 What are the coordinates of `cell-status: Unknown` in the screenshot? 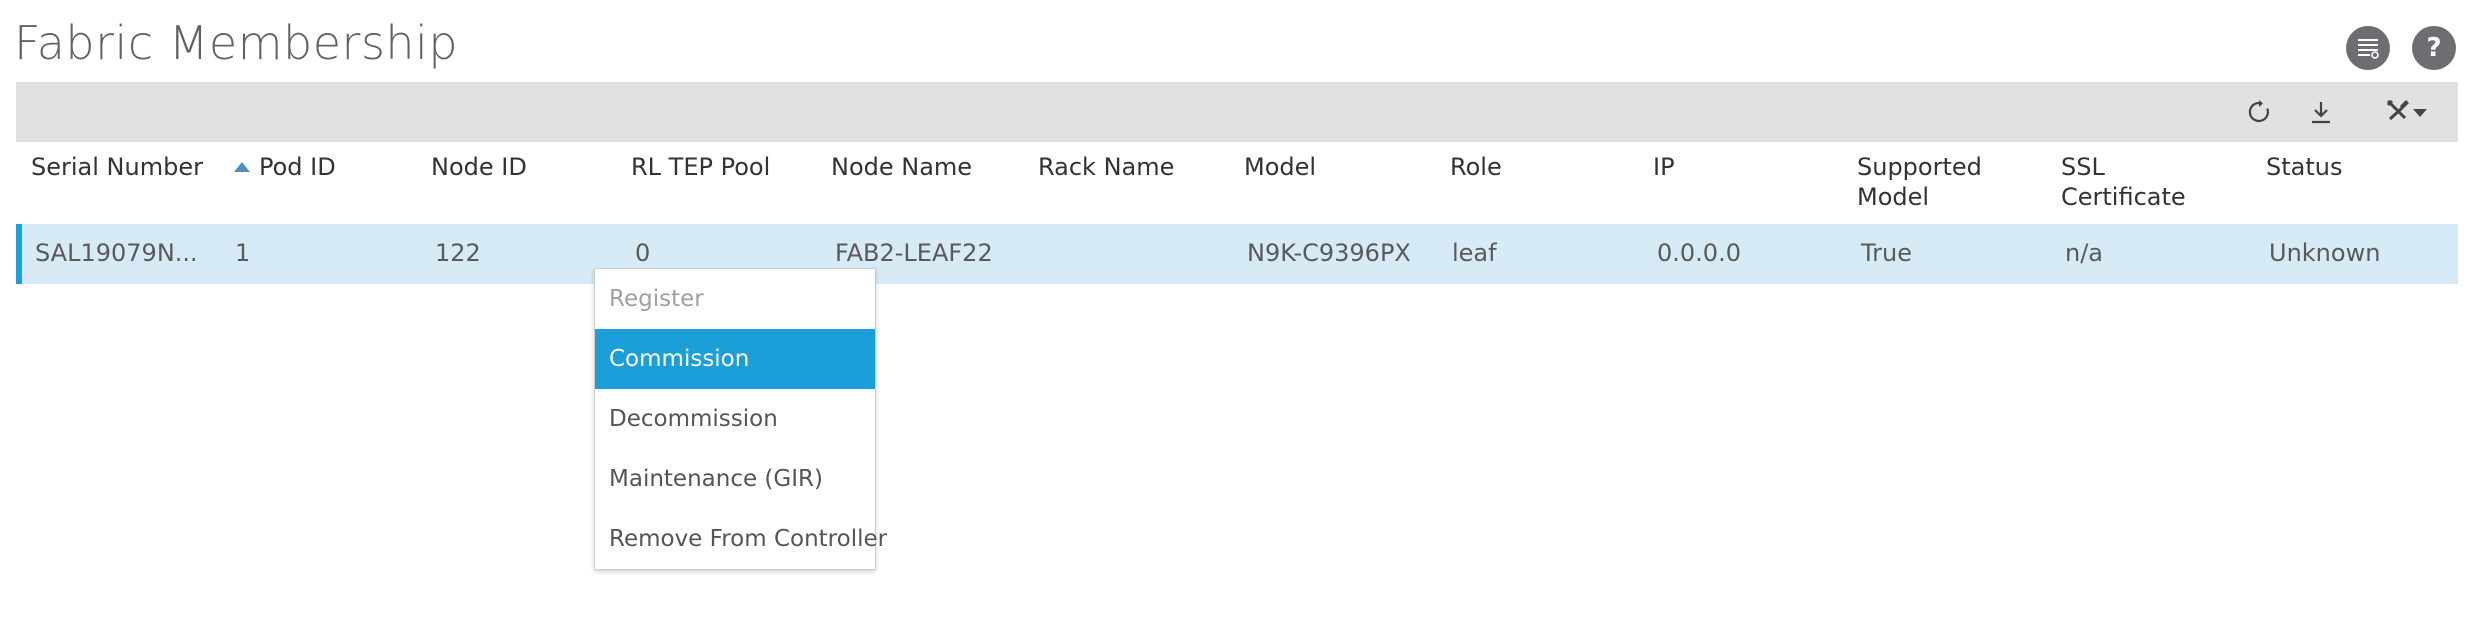 It's located at (2325, 253).